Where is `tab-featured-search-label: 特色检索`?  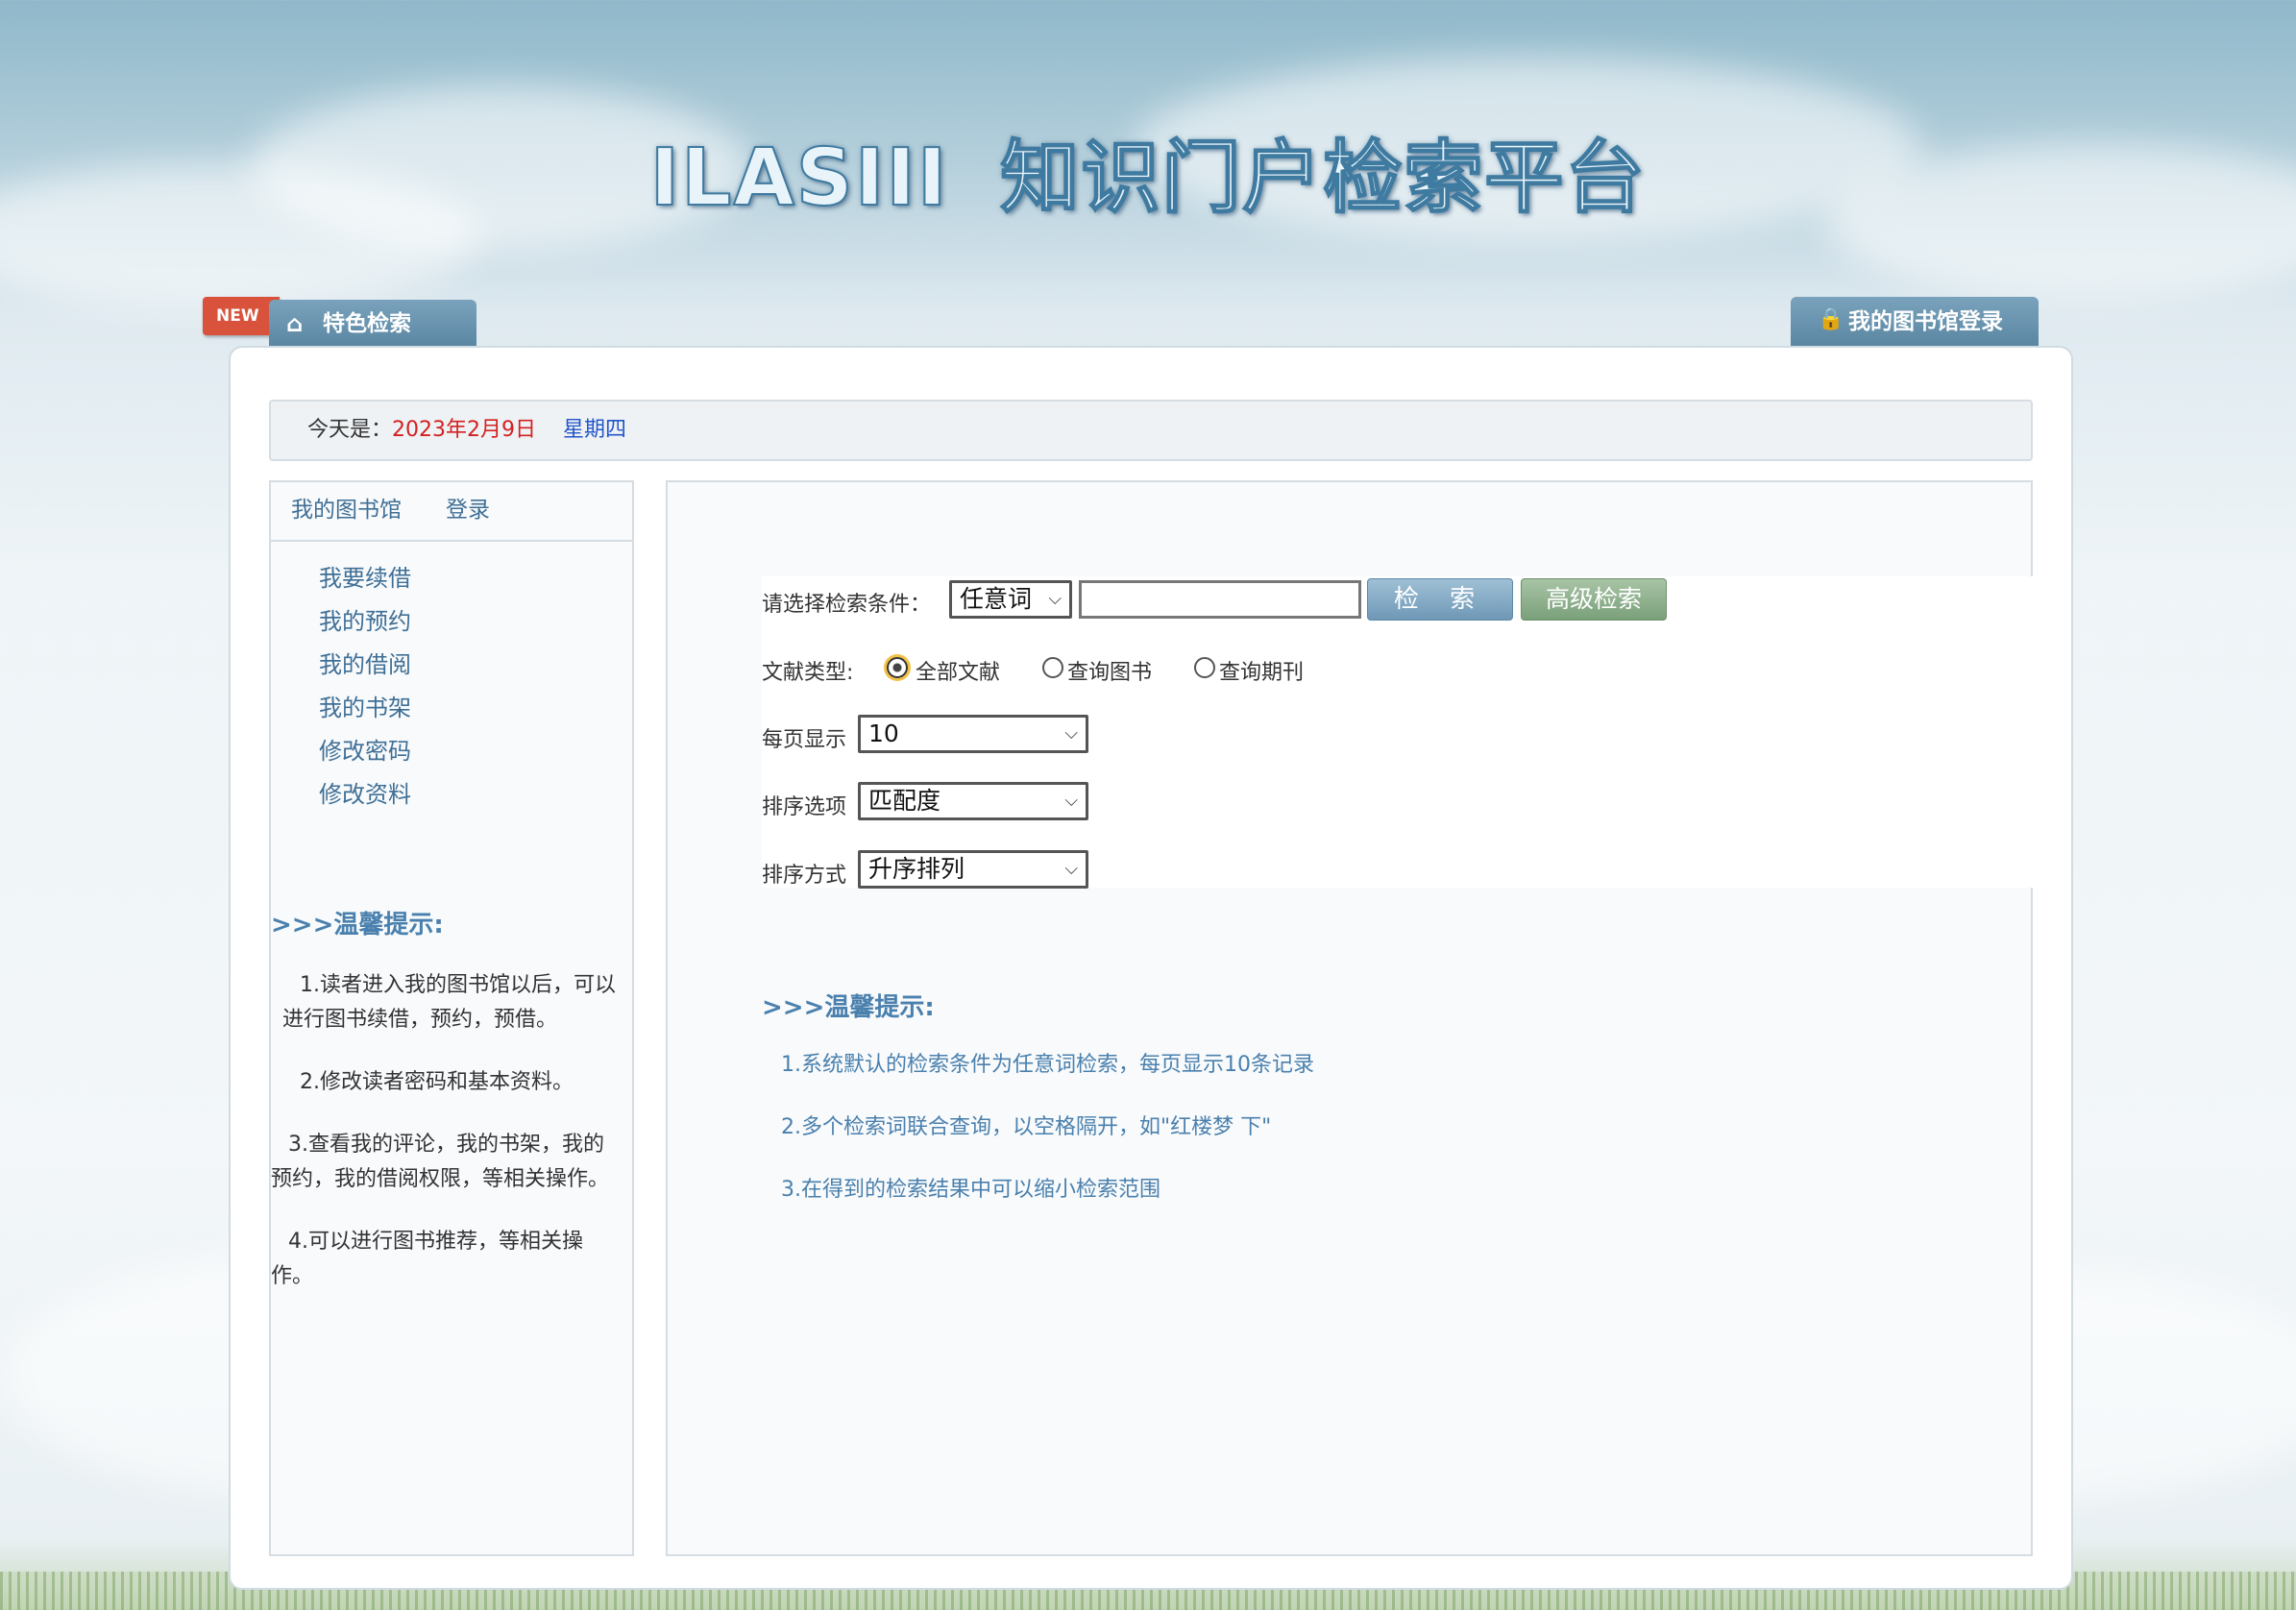
tab-featured-search-label: 特色检索 is located at coordinates (367, 323).